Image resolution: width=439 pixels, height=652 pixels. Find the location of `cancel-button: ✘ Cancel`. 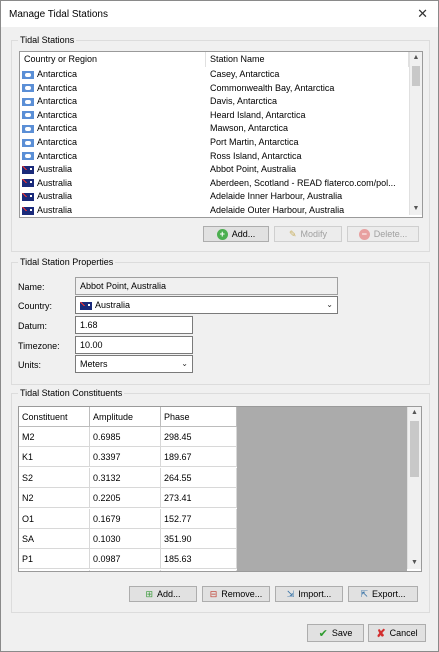

cancel-button: ✘ Cancel is located at coordinates (397, 633).